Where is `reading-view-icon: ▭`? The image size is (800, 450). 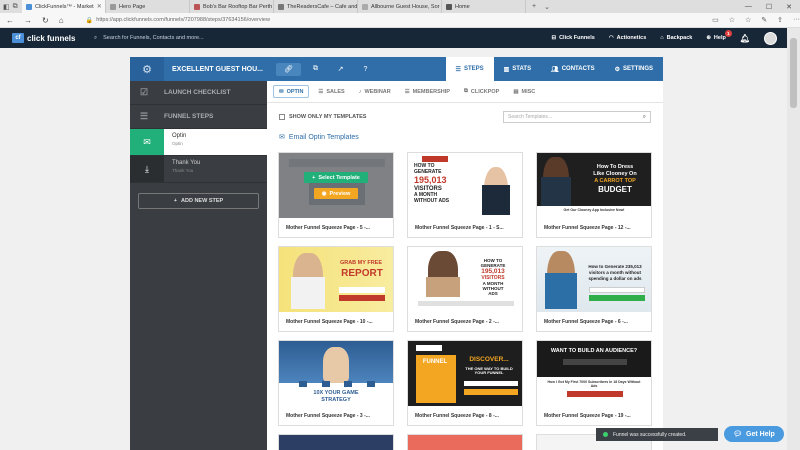
reading-view-icon: ▭ is located at coordinates (715, 20).